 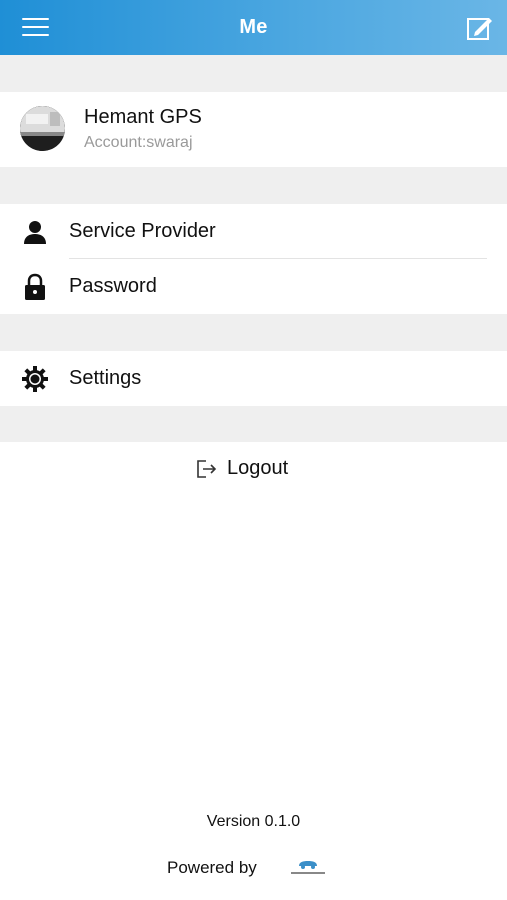 I want to click on powered-by-logo, so click(x=308, y=867).